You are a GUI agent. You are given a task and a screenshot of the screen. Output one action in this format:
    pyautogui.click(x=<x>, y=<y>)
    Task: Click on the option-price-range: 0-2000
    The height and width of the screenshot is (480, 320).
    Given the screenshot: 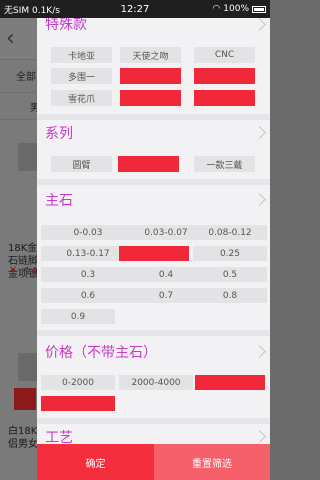 What is the action you would take?
    pyautogui.click(x=78, y=382)
    